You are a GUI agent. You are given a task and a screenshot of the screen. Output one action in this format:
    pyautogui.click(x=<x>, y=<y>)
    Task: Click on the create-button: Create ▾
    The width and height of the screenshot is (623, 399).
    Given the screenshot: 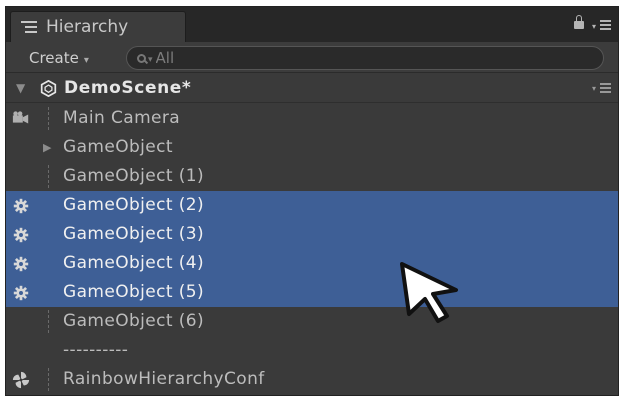 What is the action you would take?
    pyautogui.click(x=68, y=58)
    